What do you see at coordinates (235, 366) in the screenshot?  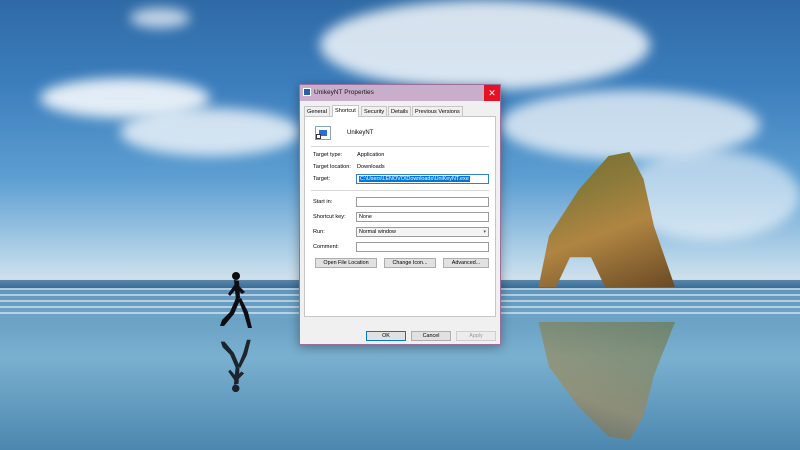 I see `runner-reflection` at bounding box center [235, 366].